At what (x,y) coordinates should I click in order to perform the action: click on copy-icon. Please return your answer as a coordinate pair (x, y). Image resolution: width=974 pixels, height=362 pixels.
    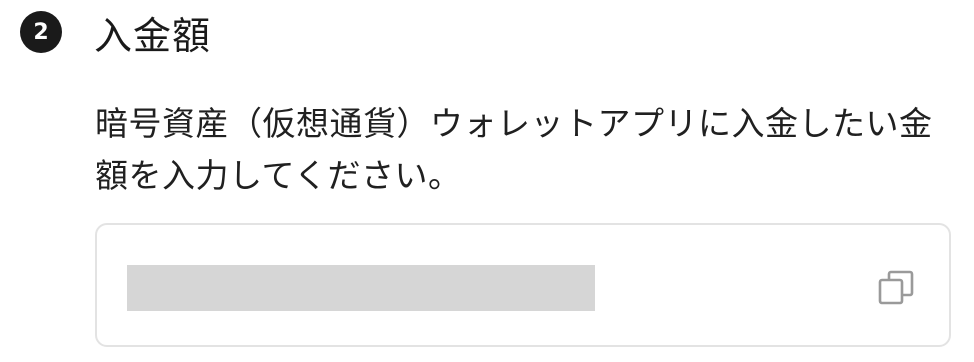
    Looking at the image, I should click on (896, 287).